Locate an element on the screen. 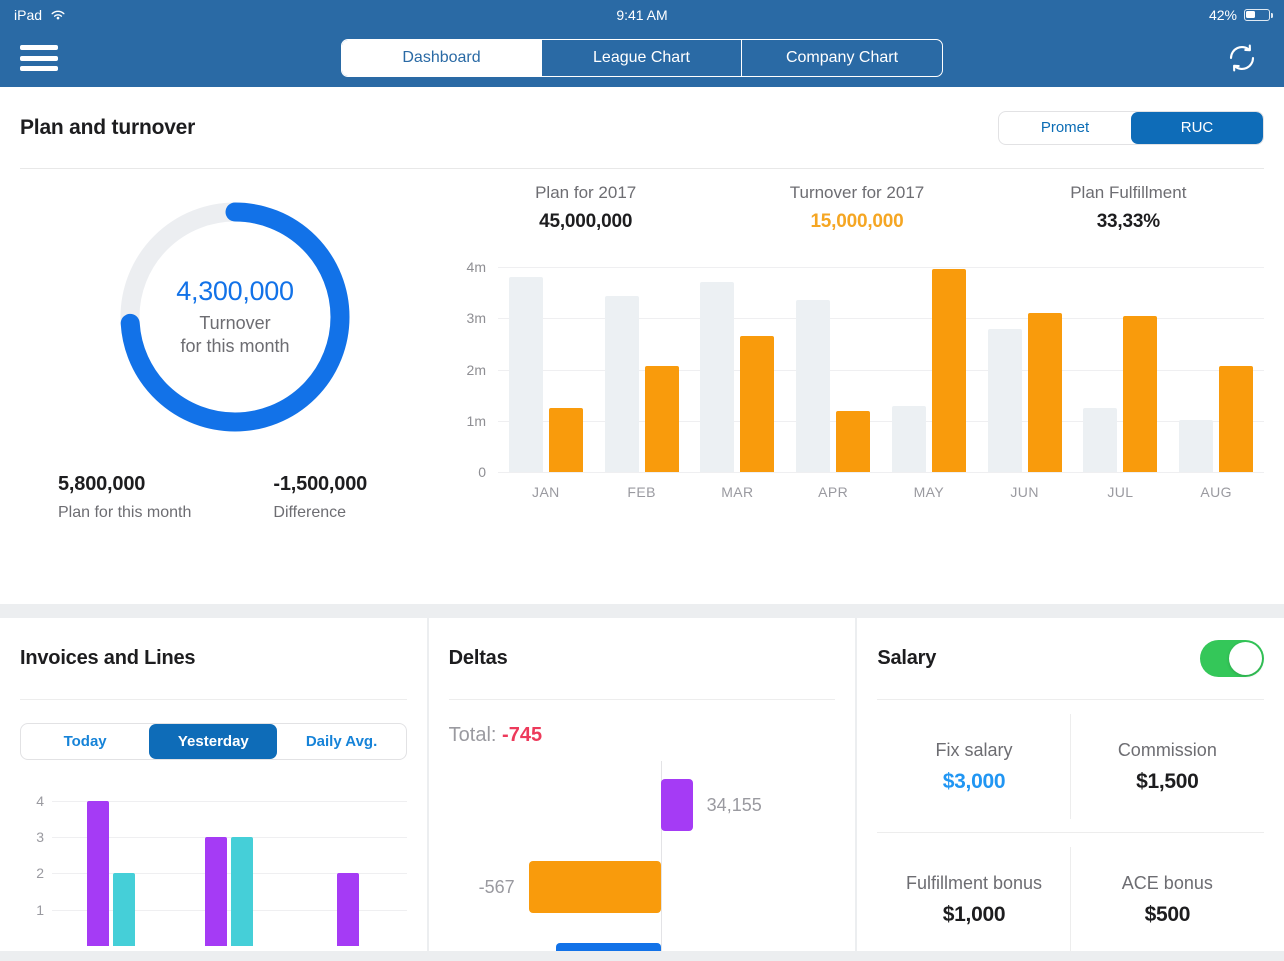  salary-item-name: Commission is located at coordinates (1167, 749).